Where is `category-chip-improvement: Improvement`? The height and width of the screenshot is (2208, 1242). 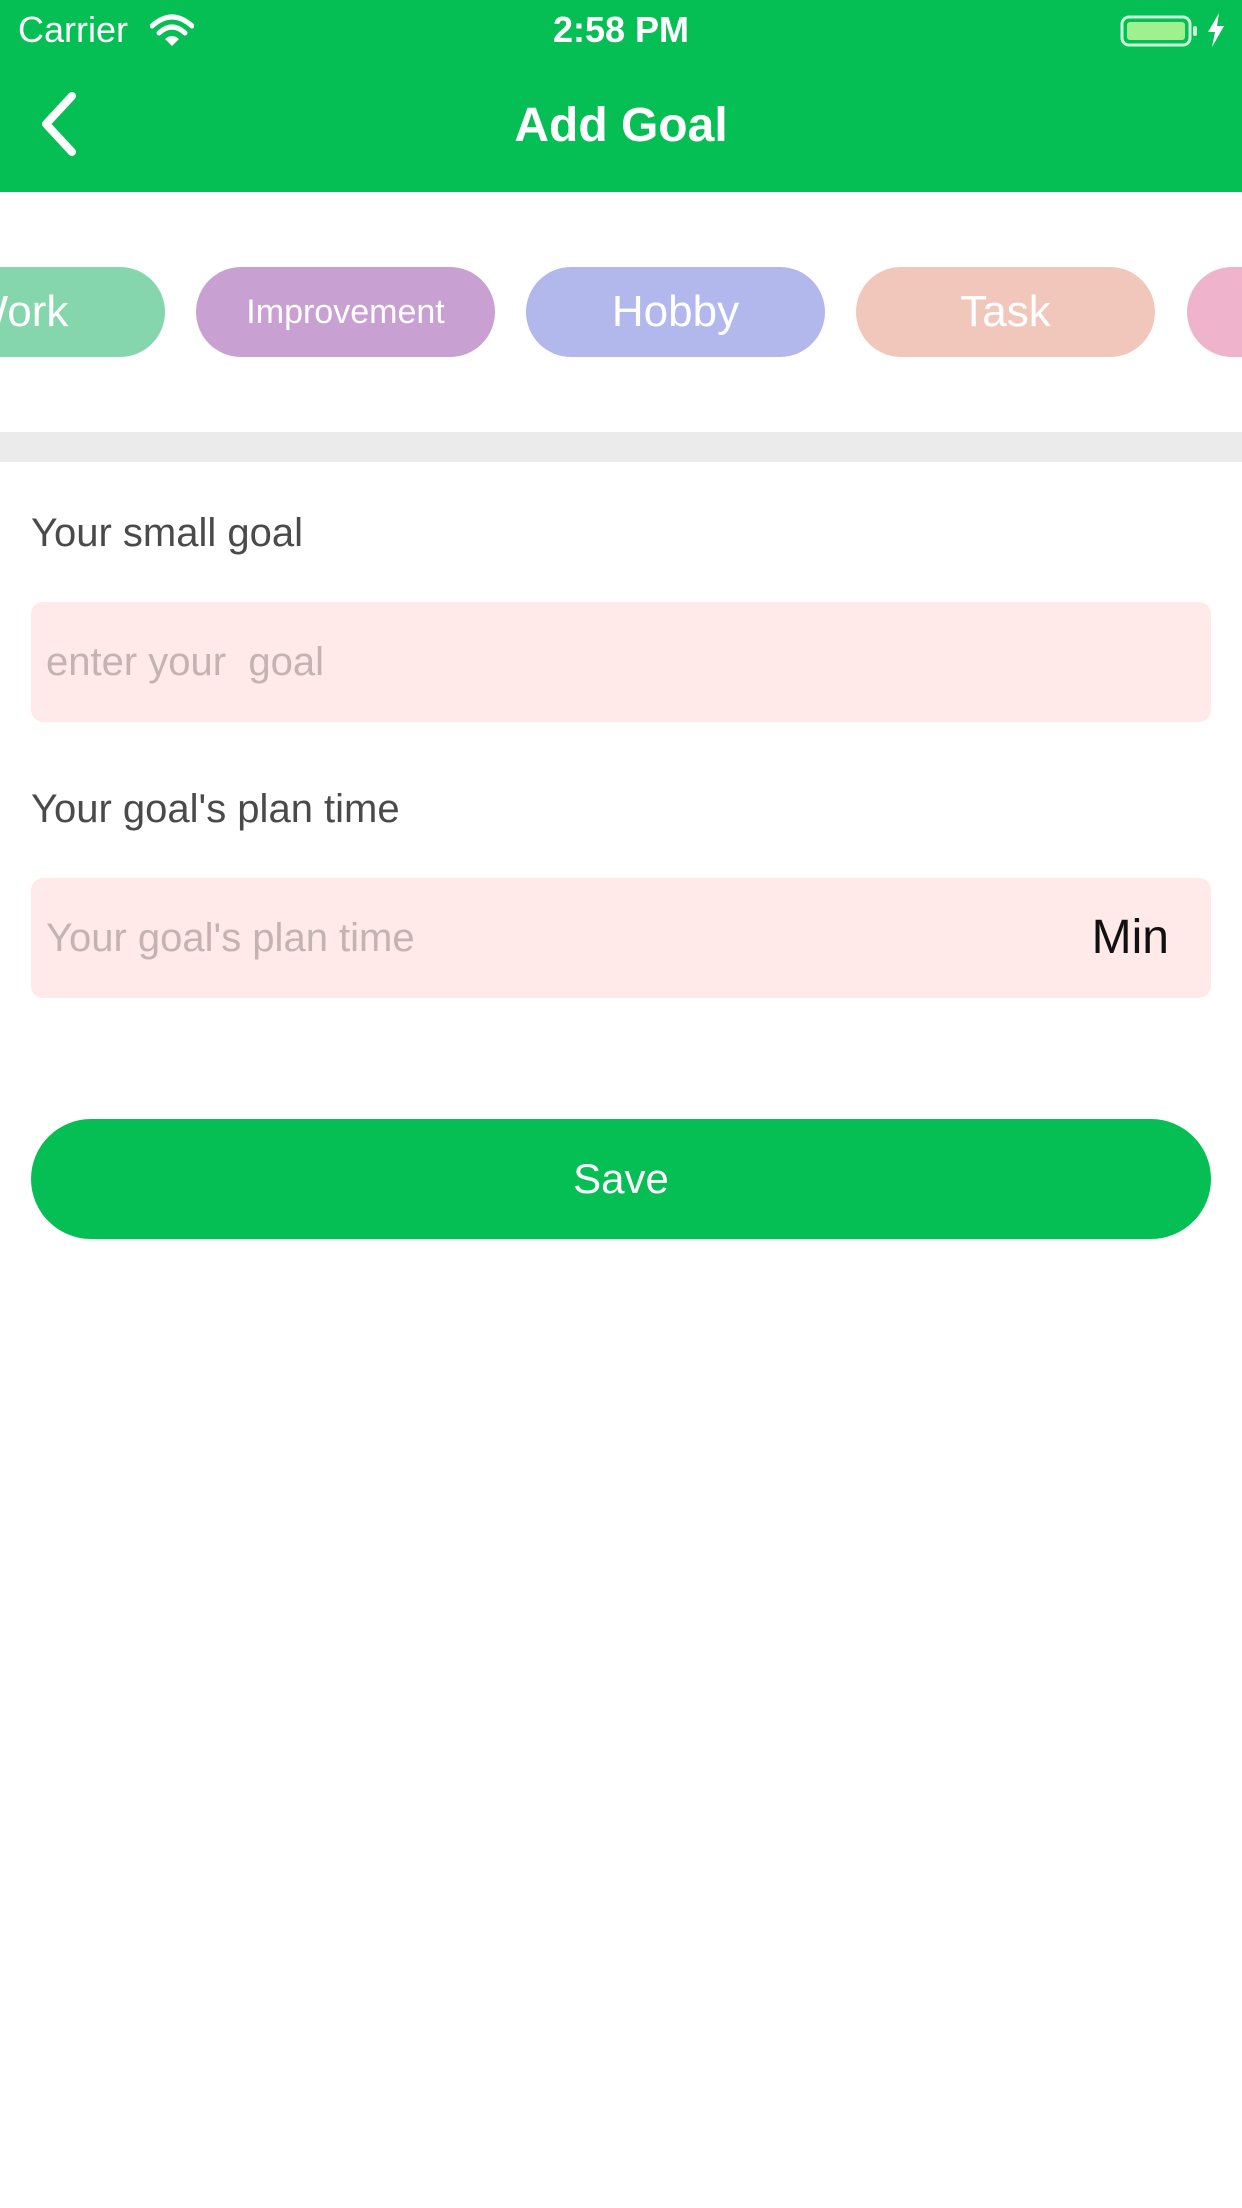 category-chip-improvement: Improvement is located at coordinates (345, 312).